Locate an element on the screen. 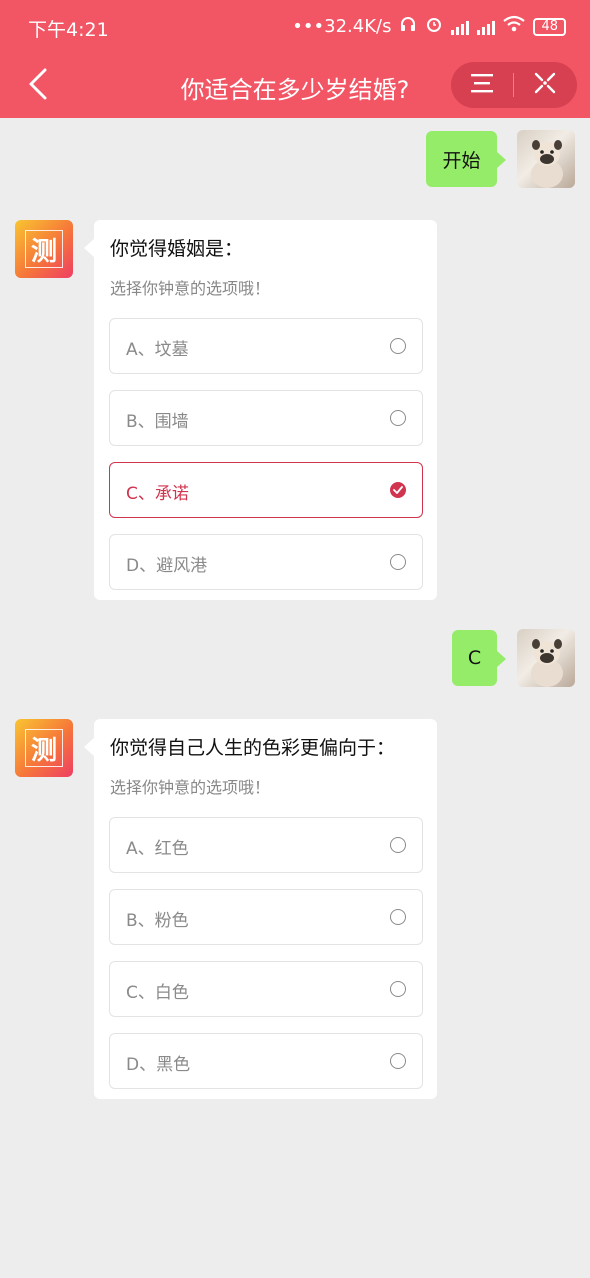  option-c: C、白色 is located at coordinates (266, 989).